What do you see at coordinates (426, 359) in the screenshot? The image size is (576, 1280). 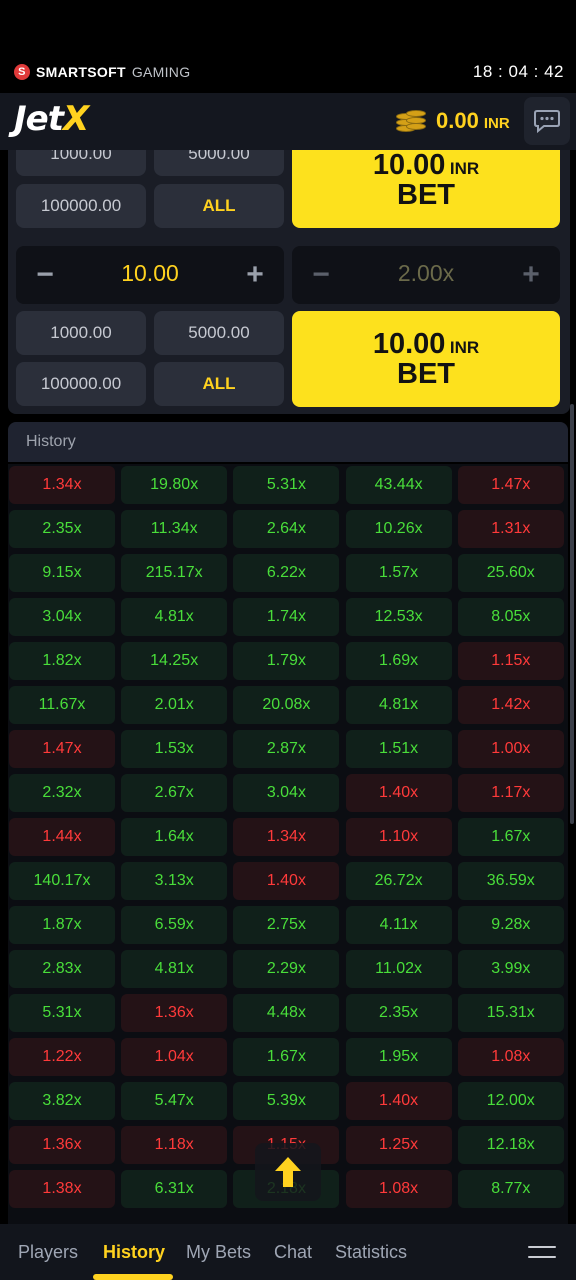 I see `bet-button-2: 10.00 INR BET` at bounding box center [426, 359].